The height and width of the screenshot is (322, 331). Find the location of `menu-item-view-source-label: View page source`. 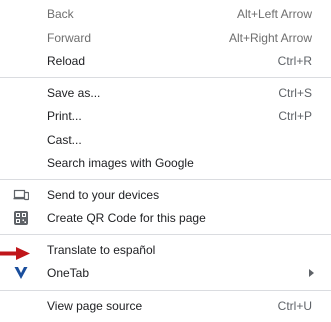

menu-item-view-source-label: View page source is located at coordinates (95, 306).